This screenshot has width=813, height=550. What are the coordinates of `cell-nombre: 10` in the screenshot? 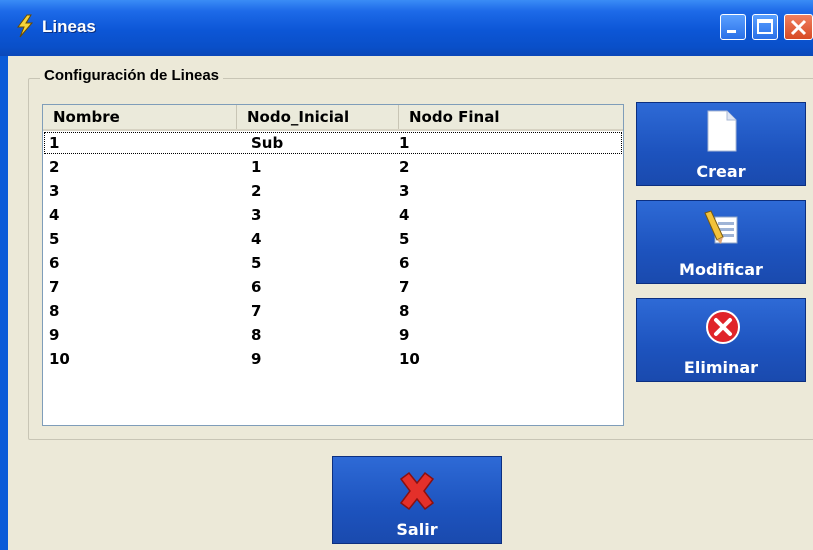 It's located at (59, 359).